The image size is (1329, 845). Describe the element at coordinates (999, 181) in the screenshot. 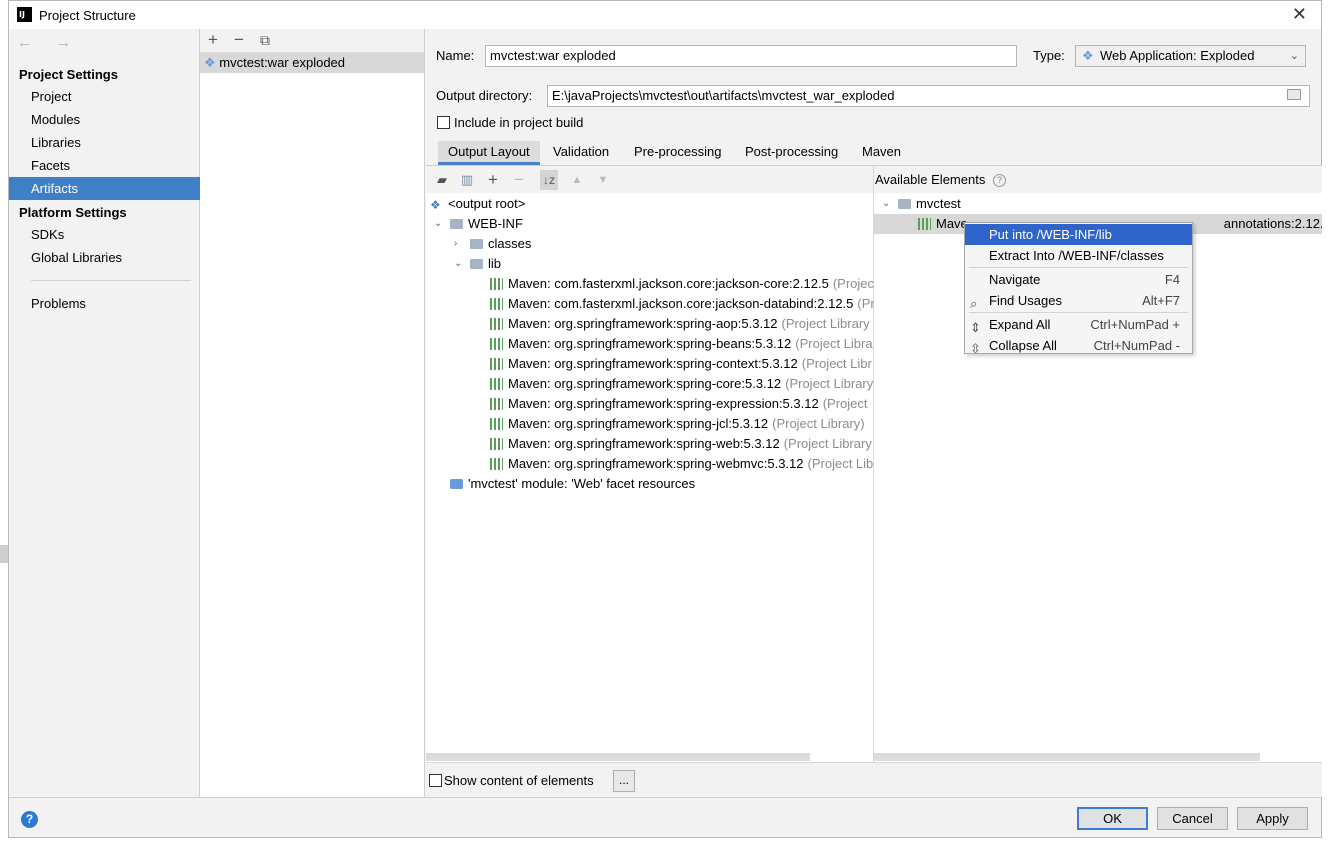

I see `help-icon: ?` at that location.